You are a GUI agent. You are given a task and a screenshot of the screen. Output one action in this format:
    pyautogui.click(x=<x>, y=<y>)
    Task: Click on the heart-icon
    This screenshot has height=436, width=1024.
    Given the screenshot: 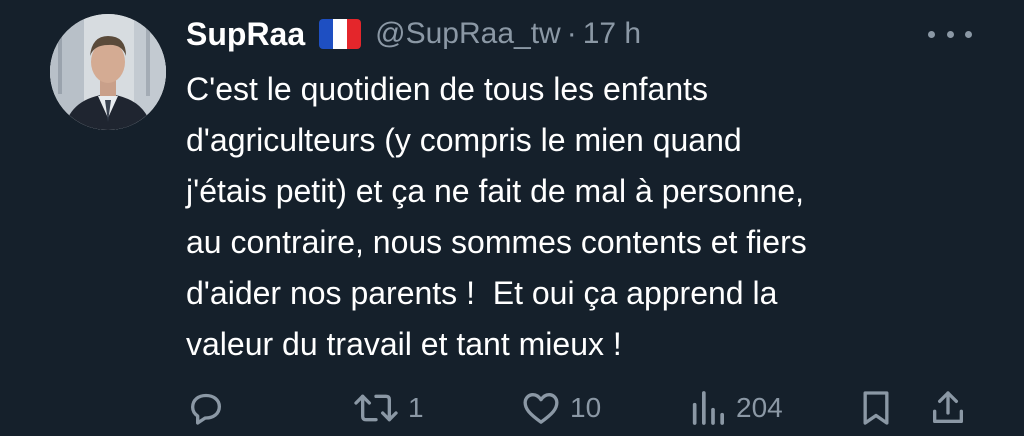 What is the action you would take?
    pyautogui.click(x=541, y=408)
    